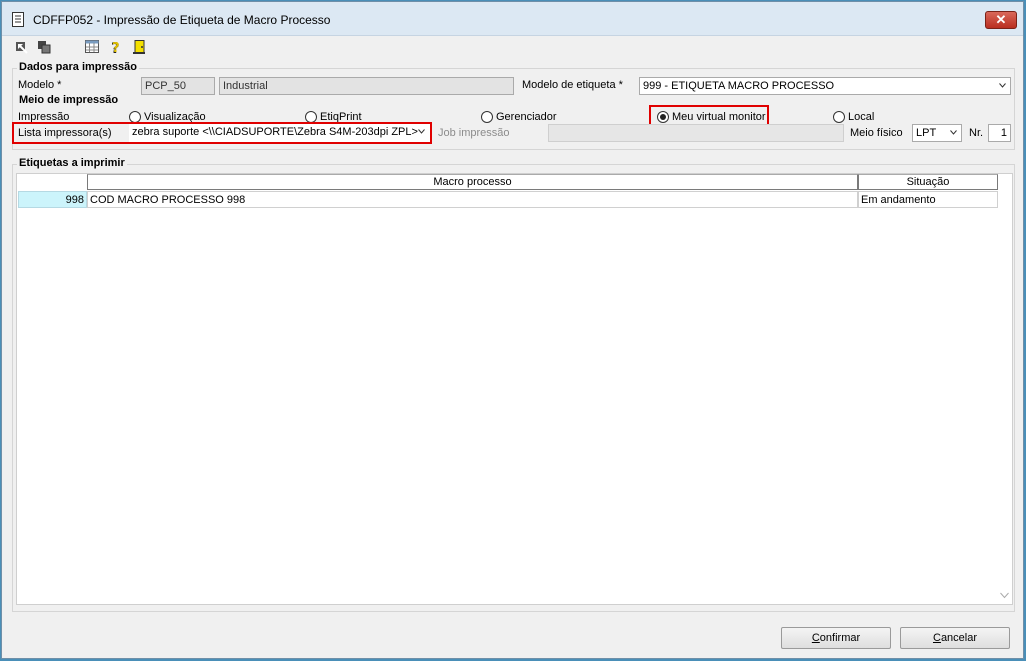  I want to click on modelo-code-field: PCP_50, so click(178, 86).